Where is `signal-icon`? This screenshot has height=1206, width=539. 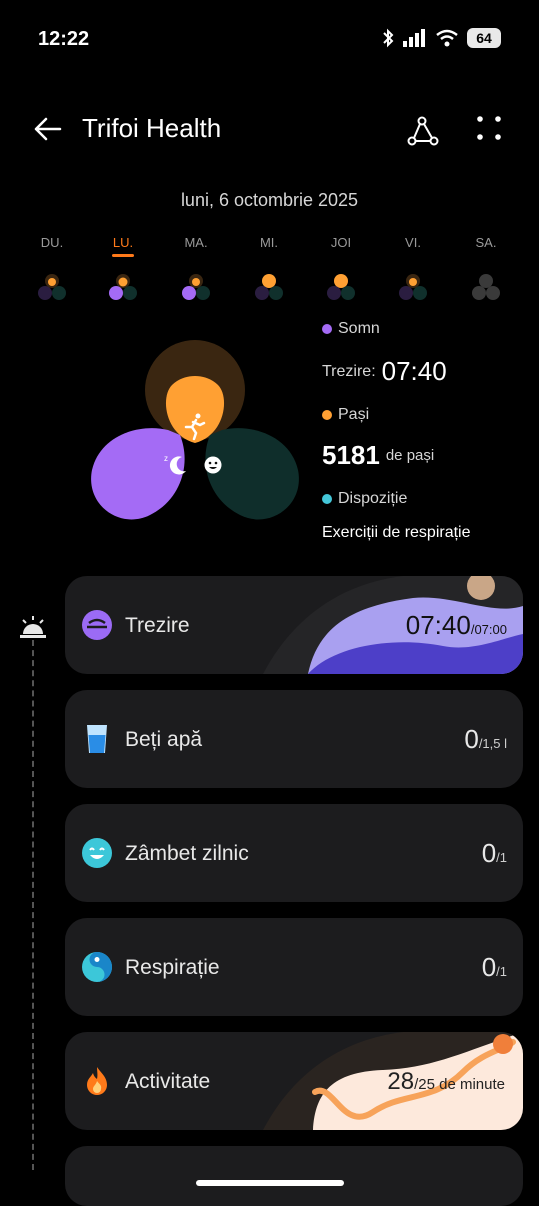
signal-icon is located at coordinates (414, 38).